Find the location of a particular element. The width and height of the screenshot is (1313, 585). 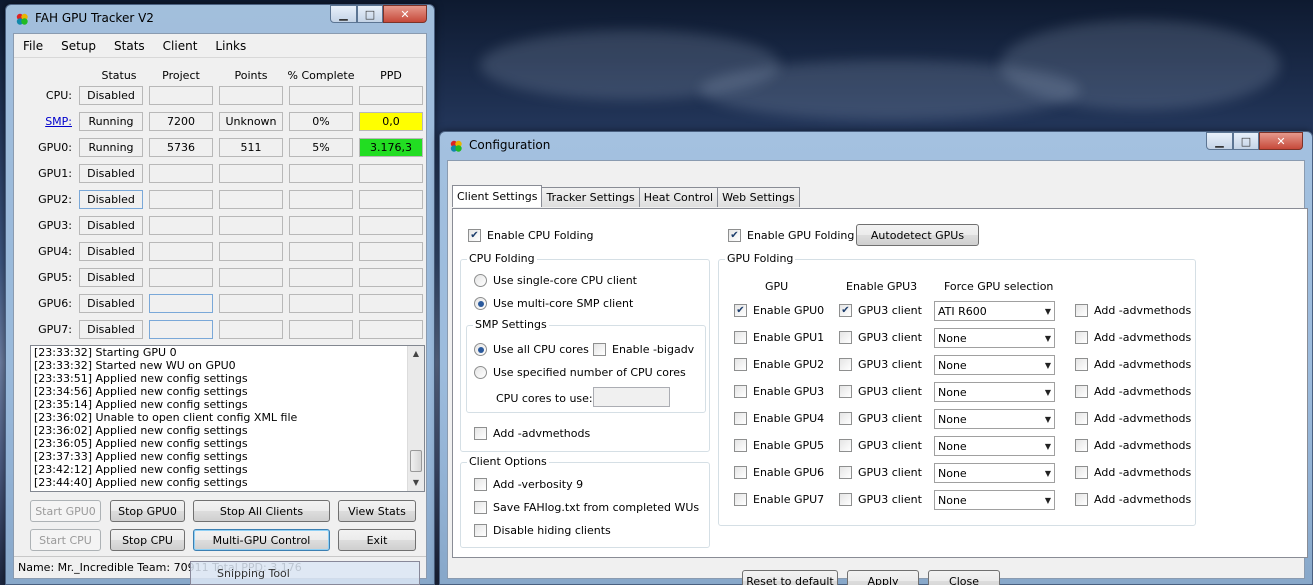

menu-client: Client is located at coordinates (180, 46).